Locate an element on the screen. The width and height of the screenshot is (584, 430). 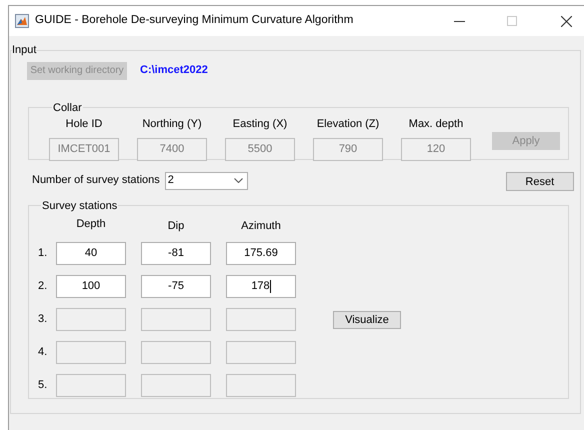
app-logo-icon is located at coordinates (22, 21).